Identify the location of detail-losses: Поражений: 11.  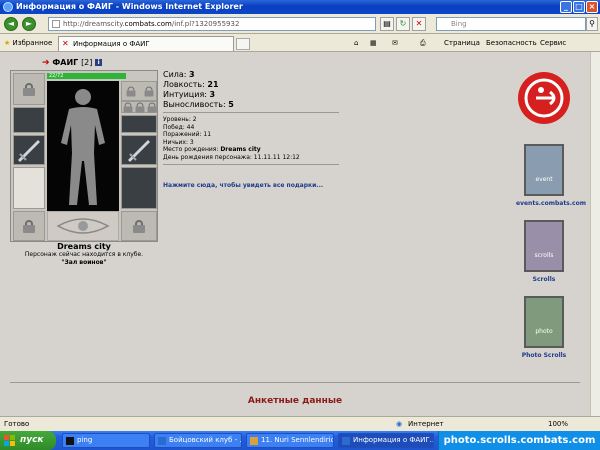
(187, 134).